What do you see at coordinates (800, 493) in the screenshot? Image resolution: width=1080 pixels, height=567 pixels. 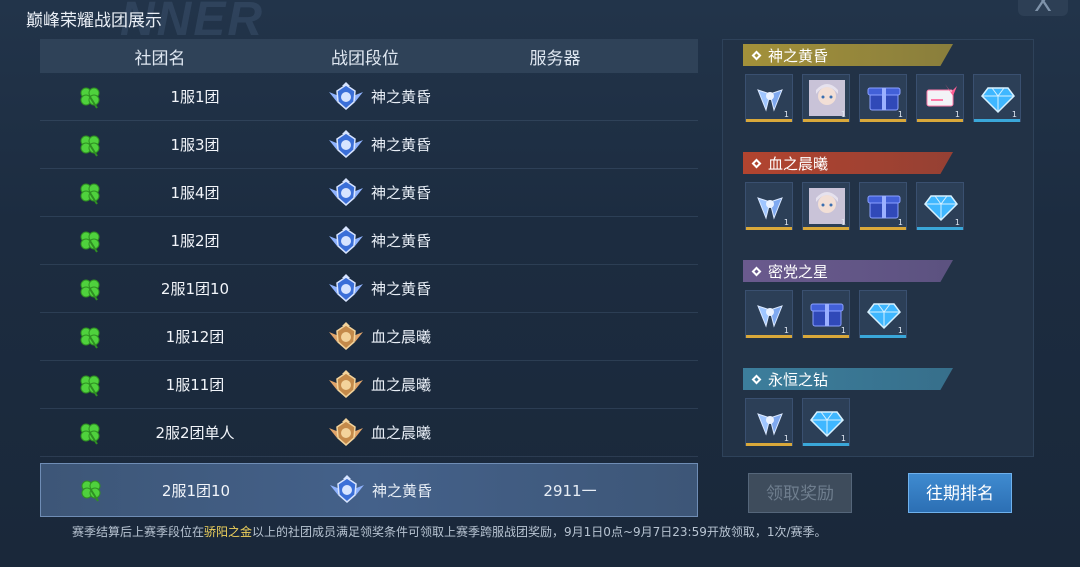 I see `claim-reward-button: 领取奖励` at bounding box center [800, 493].